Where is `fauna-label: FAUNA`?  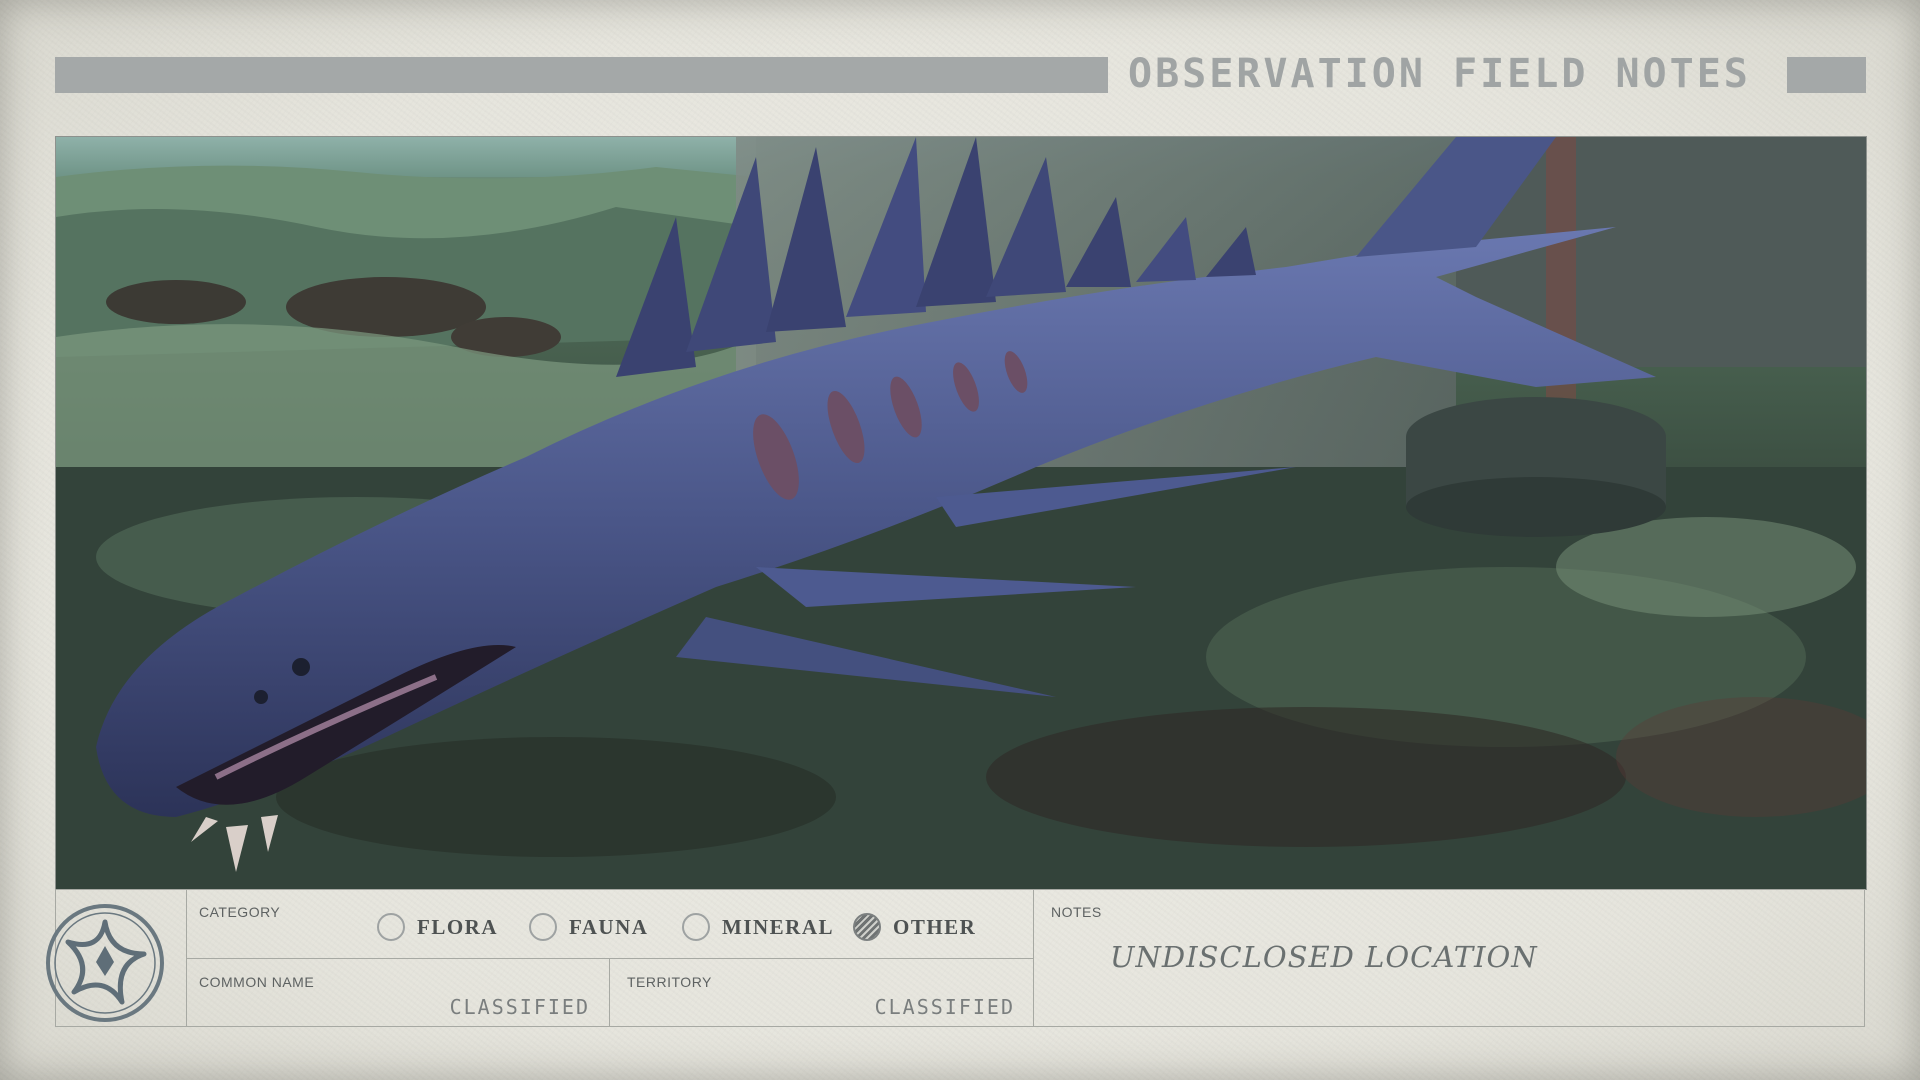 fauna-label: FAUNA is located at coordinates (609, 926).